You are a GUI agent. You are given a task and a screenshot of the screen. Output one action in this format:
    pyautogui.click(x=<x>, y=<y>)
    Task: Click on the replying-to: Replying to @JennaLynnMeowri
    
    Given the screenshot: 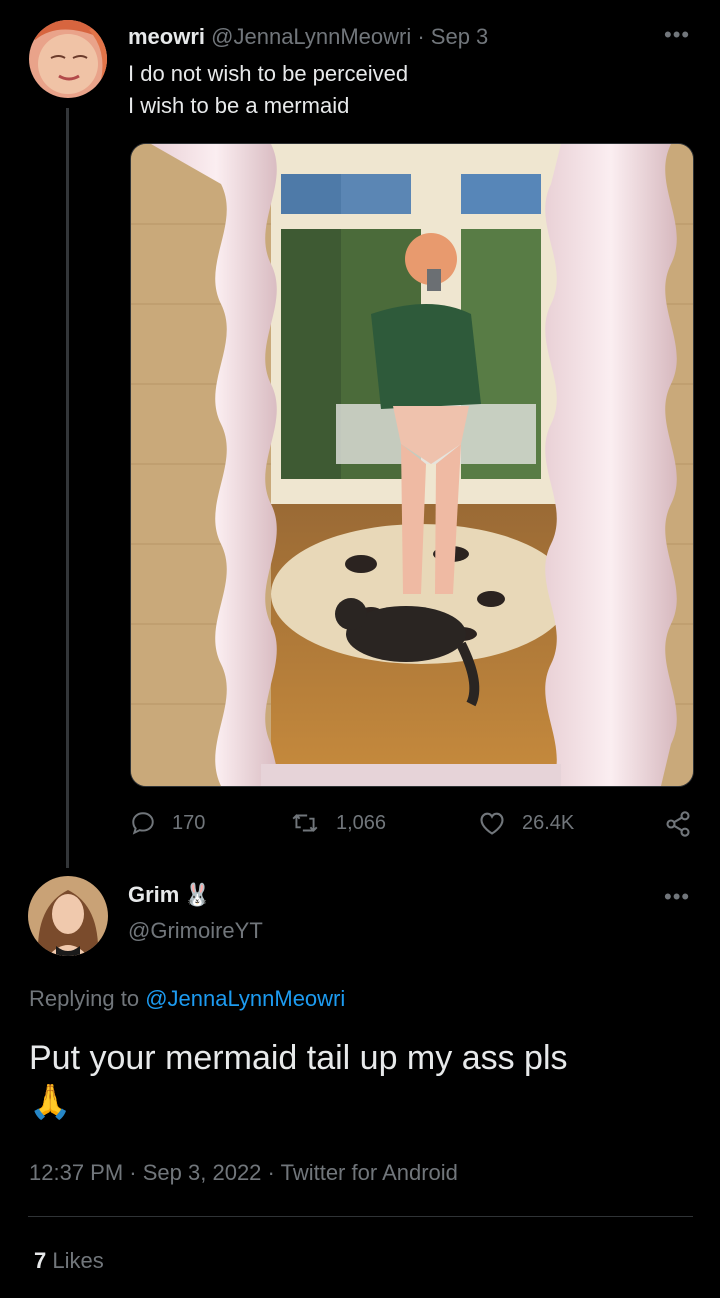 What is the action you would take?
    pyautogui.click(x=187, y=999)
    